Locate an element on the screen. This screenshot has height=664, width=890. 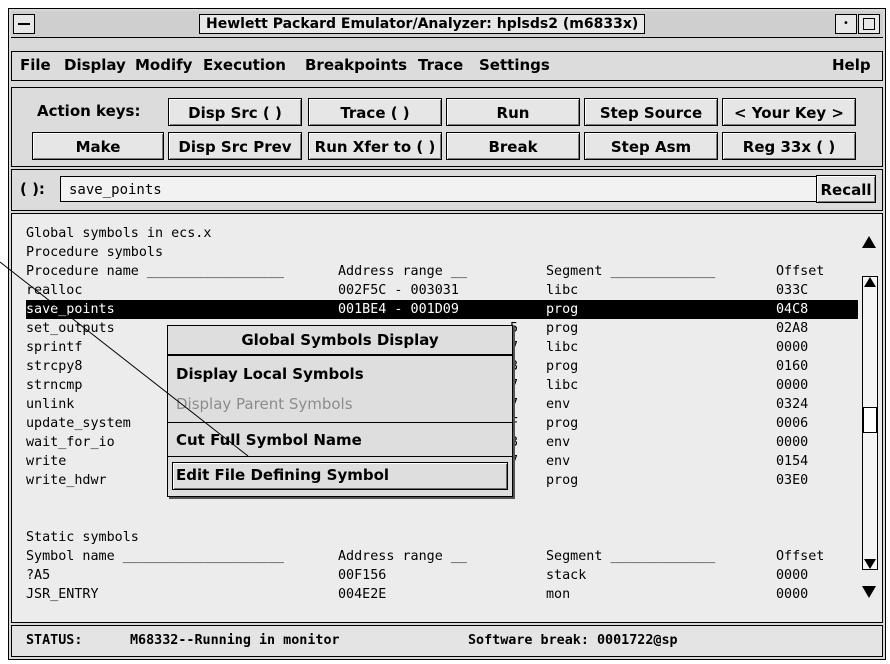
pointer-line is located at coordinates (124, 359).